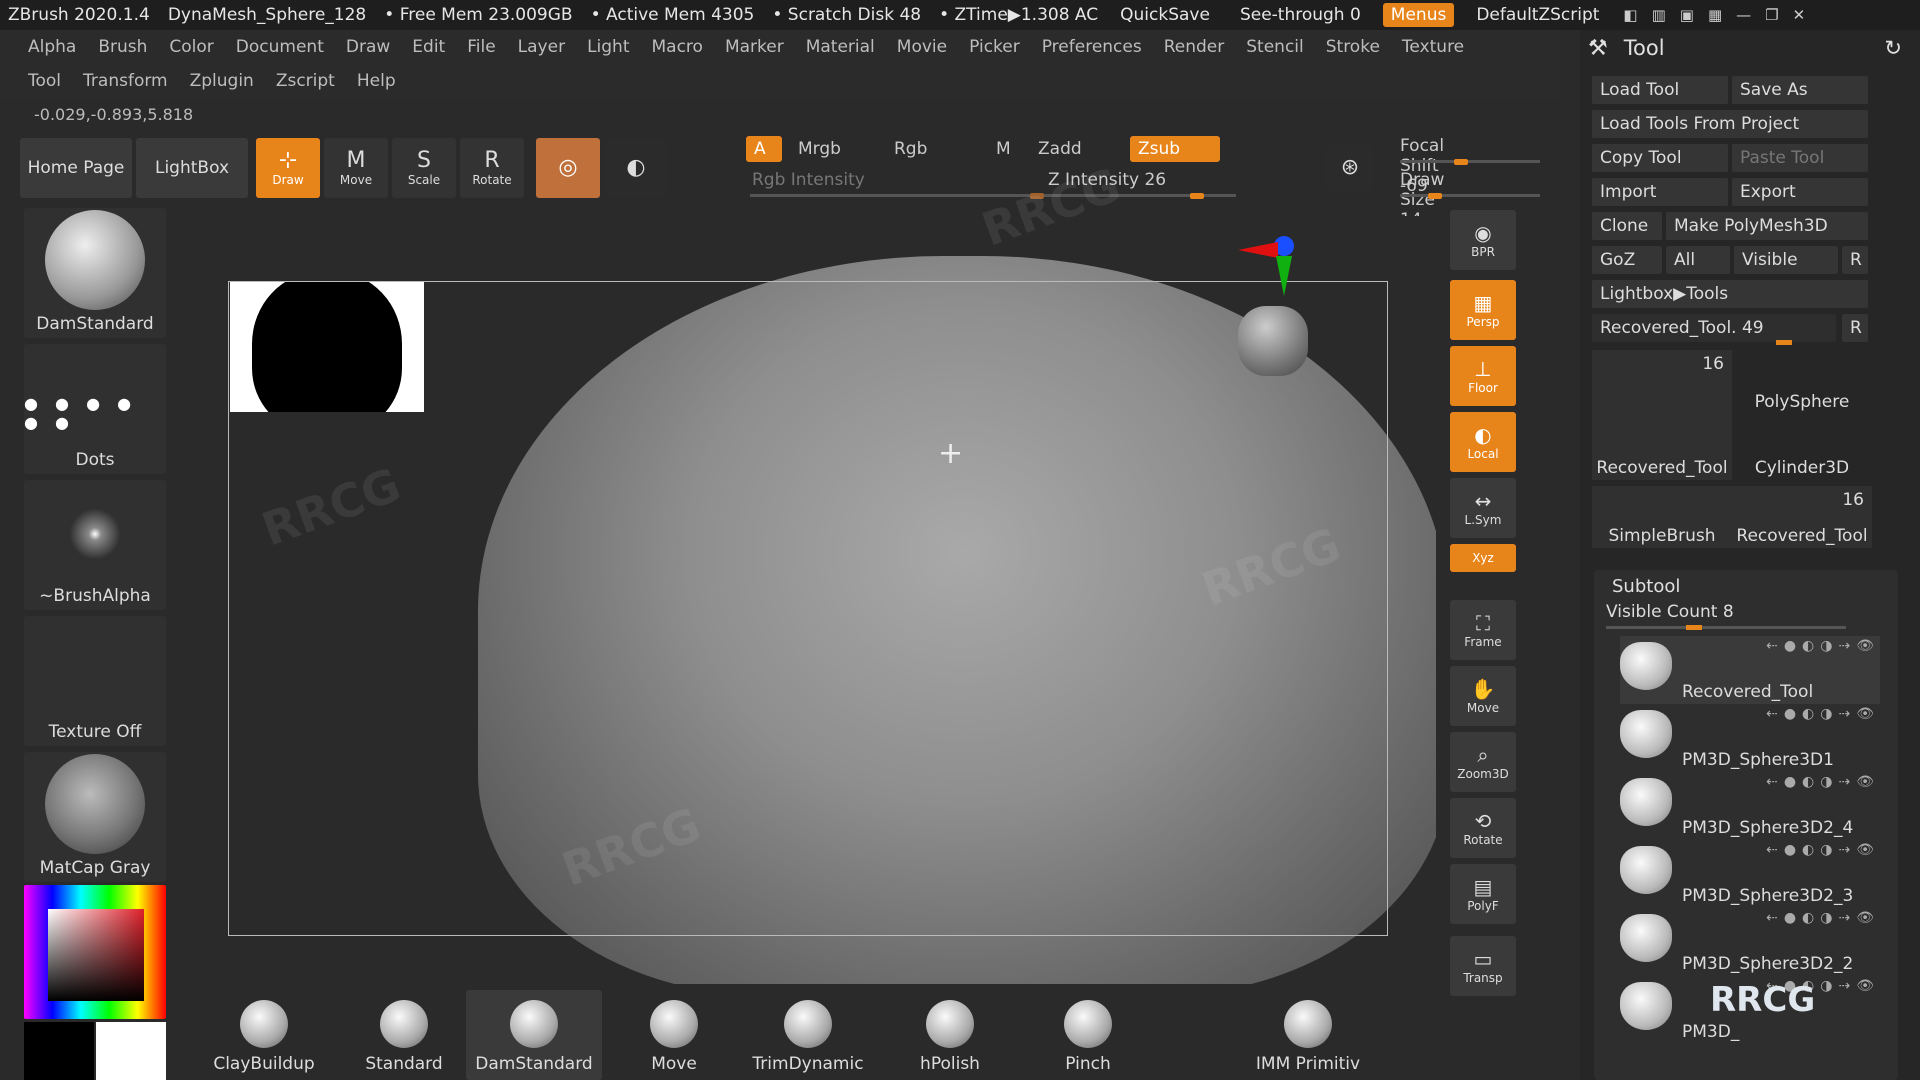 This screenshot has width=1920, height=1080. Describe the element at coordinates (1715, 15) in the screenshot. I see `ui2-icon: ▦` at that location.